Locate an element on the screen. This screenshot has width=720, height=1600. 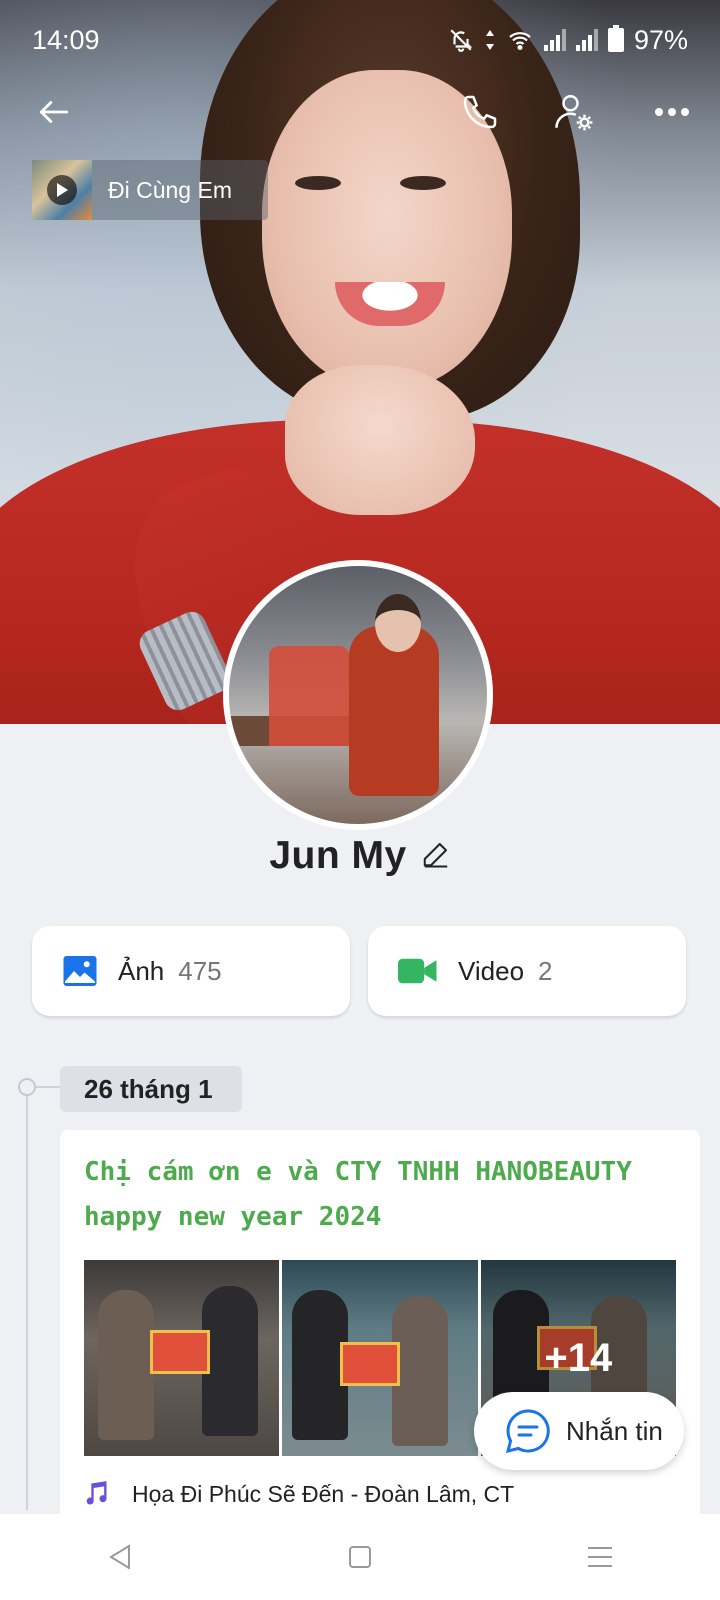
edit-name-button is located at coordinates (436, 856).